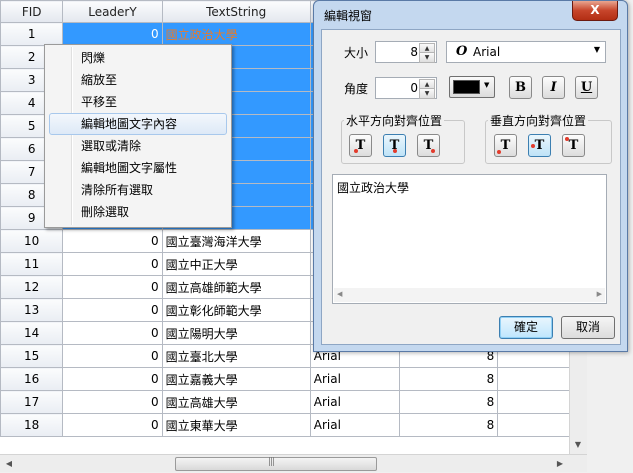  I want to click on vertical-alignment-label: 垂直方向對齊位置, so click(538, 121).